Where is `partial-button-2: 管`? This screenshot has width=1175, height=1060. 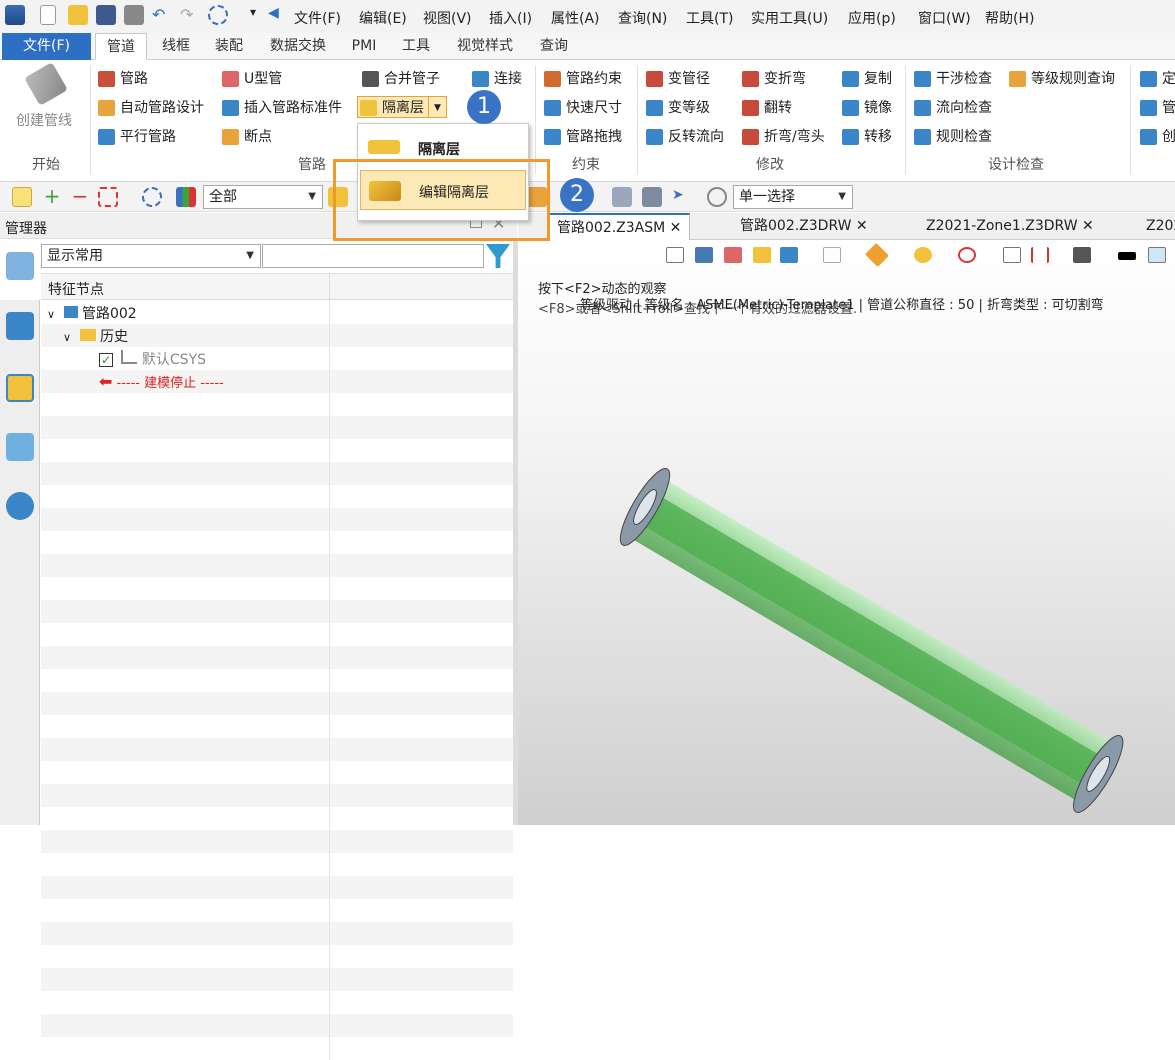 partial-button-2: 管 is located at coordinates (1156, 108).